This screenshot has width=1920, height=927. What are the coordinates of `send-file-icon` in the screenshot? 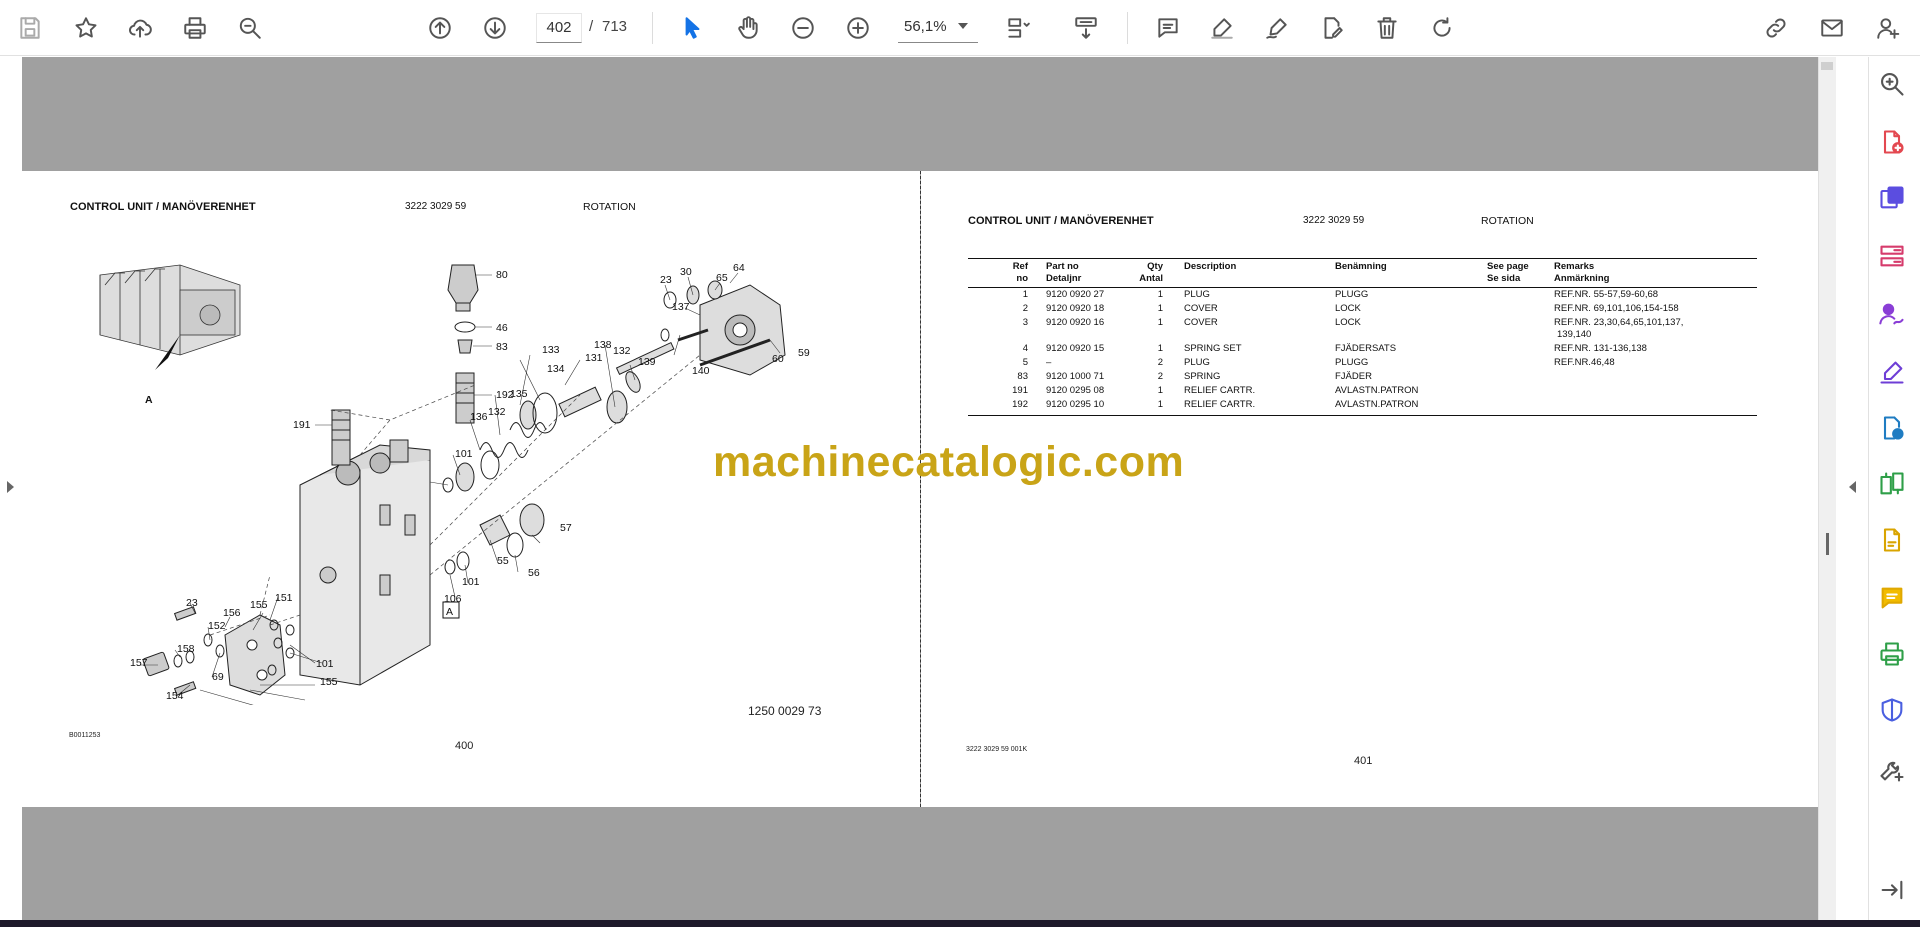 It's located at (1892, 428).